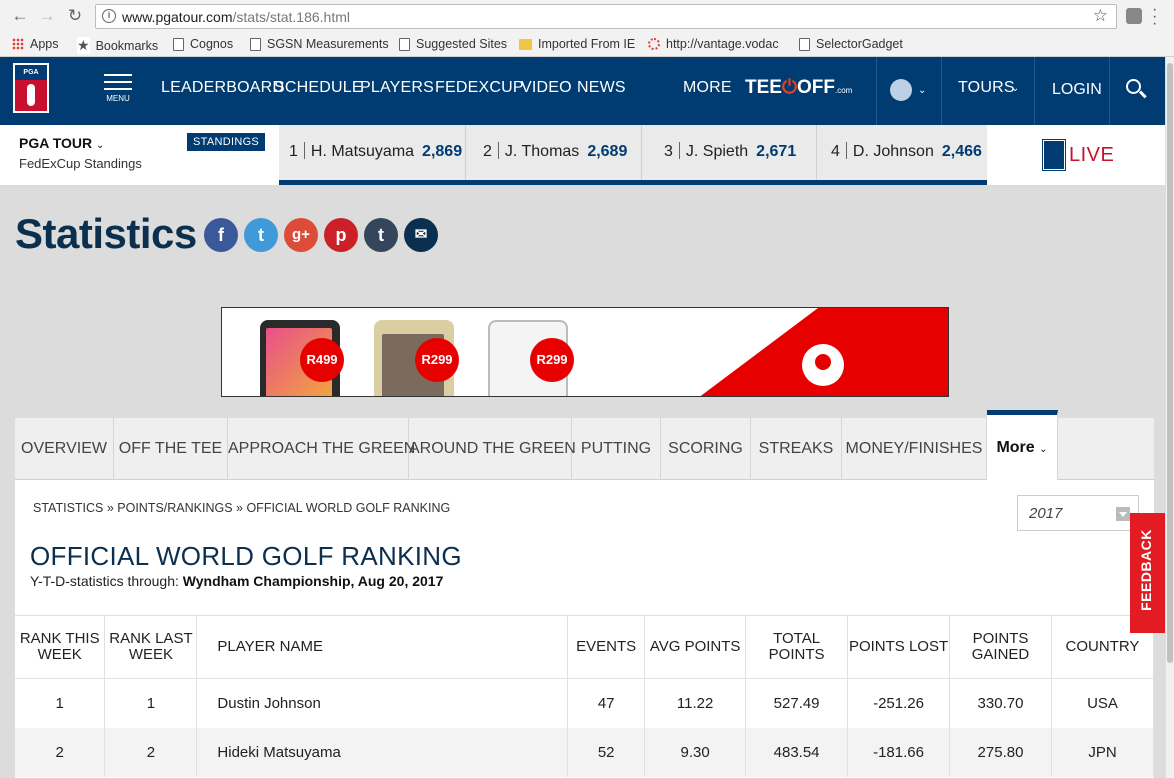  What do you see at coordinates (607, 151) in the screenshot?
I see `standings-points: 2,689` at bounding box center [607, 151].